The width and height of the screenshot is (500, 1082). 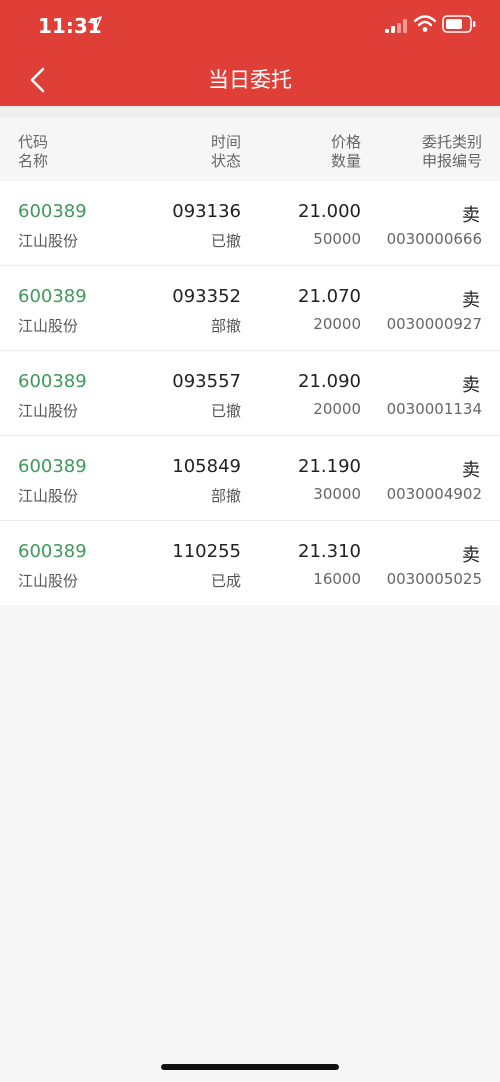 What do you see at coordinates (337, 239) in the screenshot?
I see `order-quantity: 50000` at bounding box center [337, 239].